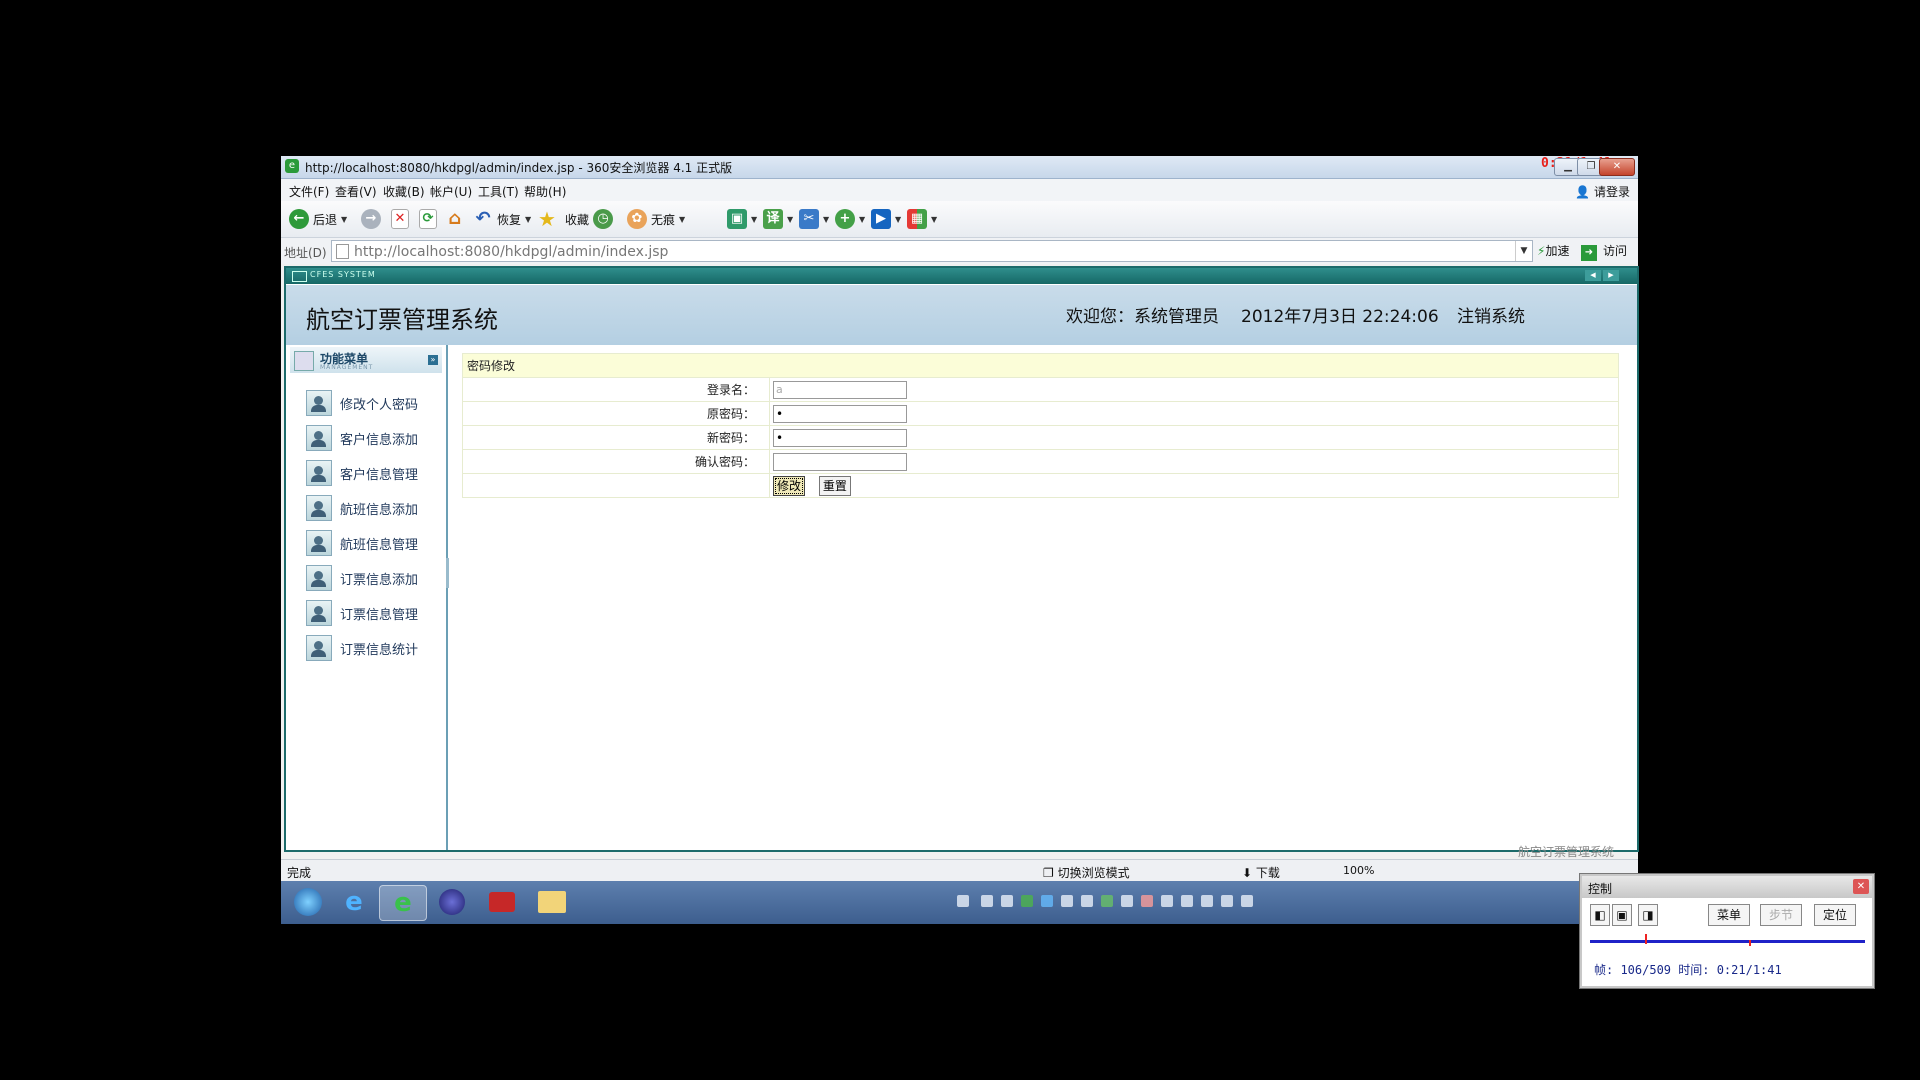 The width and height of the screenshot is (1920, 1080). I want to click on security-button: + ▼, so click(850, 219).